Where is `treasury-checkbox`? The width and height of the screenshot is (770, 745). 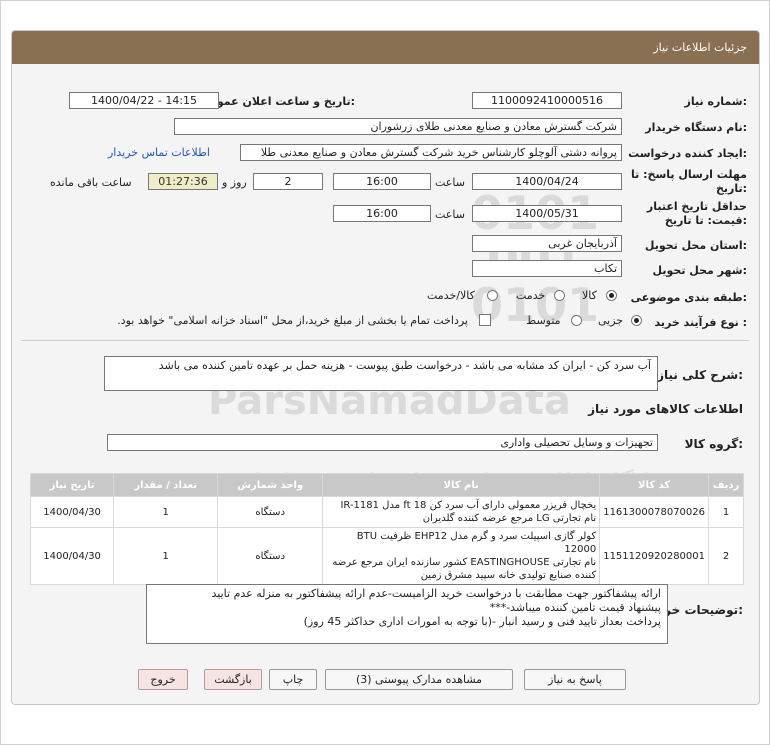 treasury-checkbox is located at coordinates (485, 320).